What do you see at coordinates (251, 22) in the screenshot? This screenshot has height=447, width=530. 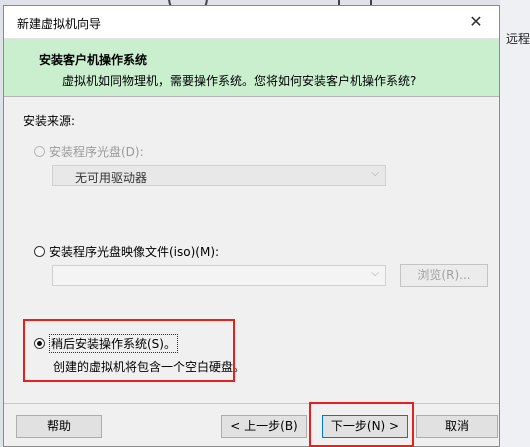 I see `title-bar: 新建虚拟机向导 ✕` at bounding box center [251, 22].